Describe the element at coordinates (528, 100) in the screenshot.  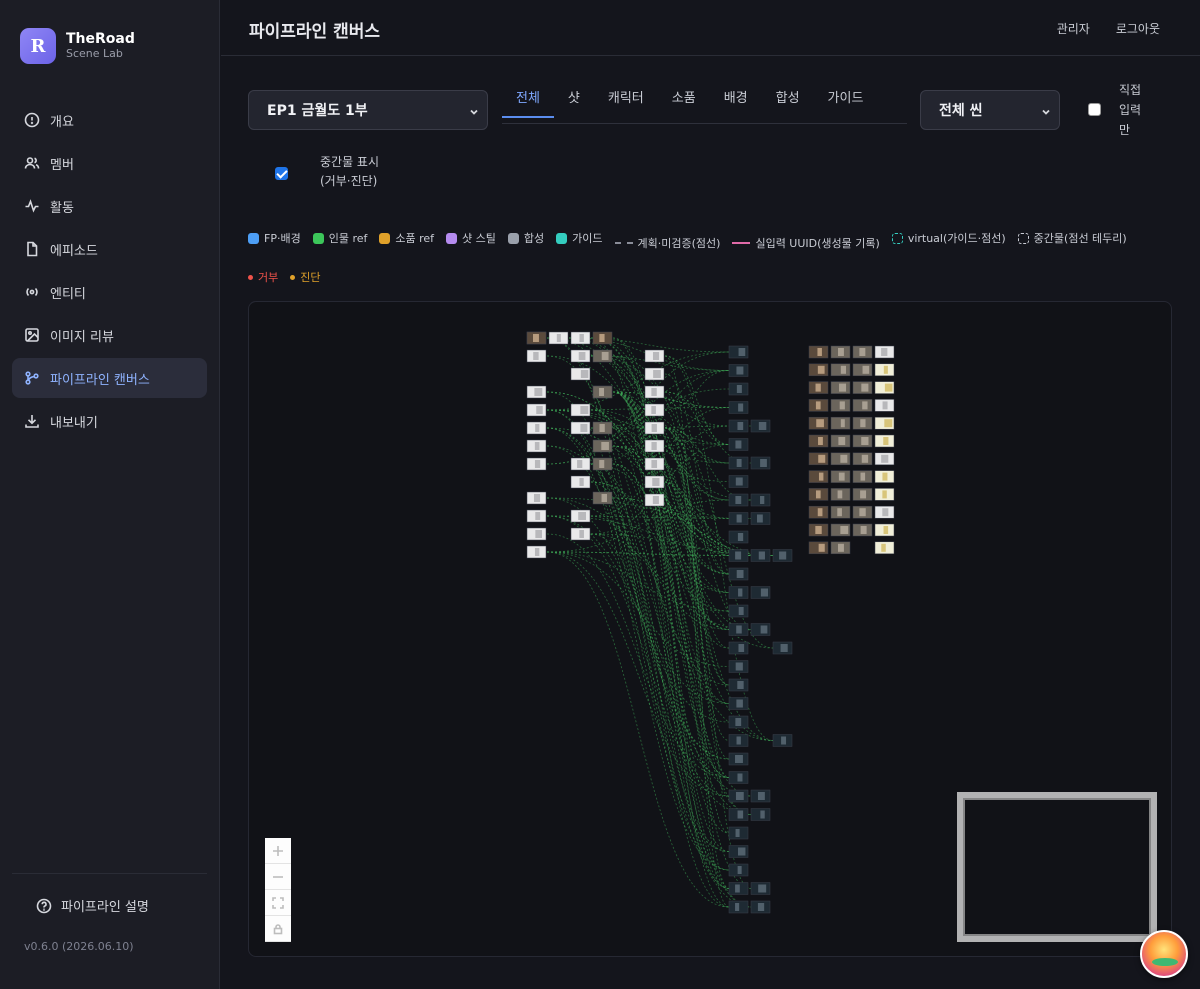
I see `tab-0: 전체` at that location.